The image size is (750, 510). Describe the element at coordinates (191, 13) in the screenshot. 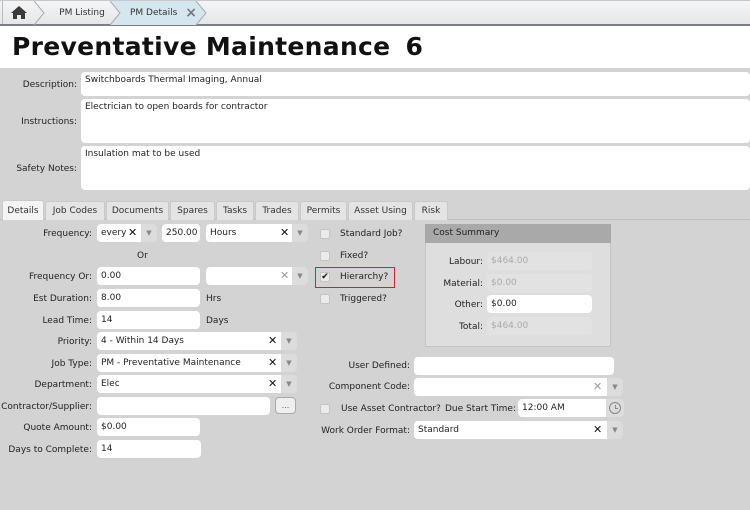

I see `close-tab-icon: ×` at that location.